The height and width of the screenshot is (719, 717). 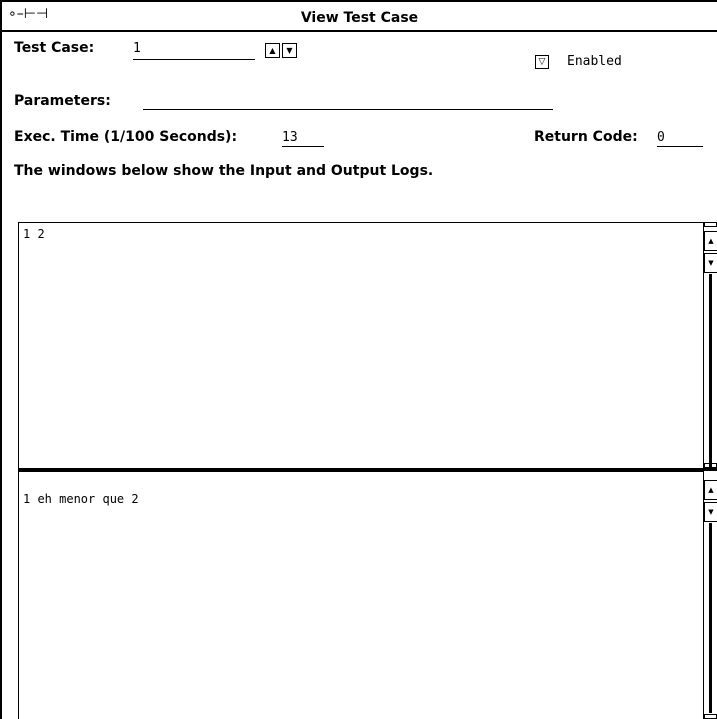 What do you see at coordinates (194, 59) in the screenshot?
I see `test-case-field-underline` at bounding box center [194, 59].